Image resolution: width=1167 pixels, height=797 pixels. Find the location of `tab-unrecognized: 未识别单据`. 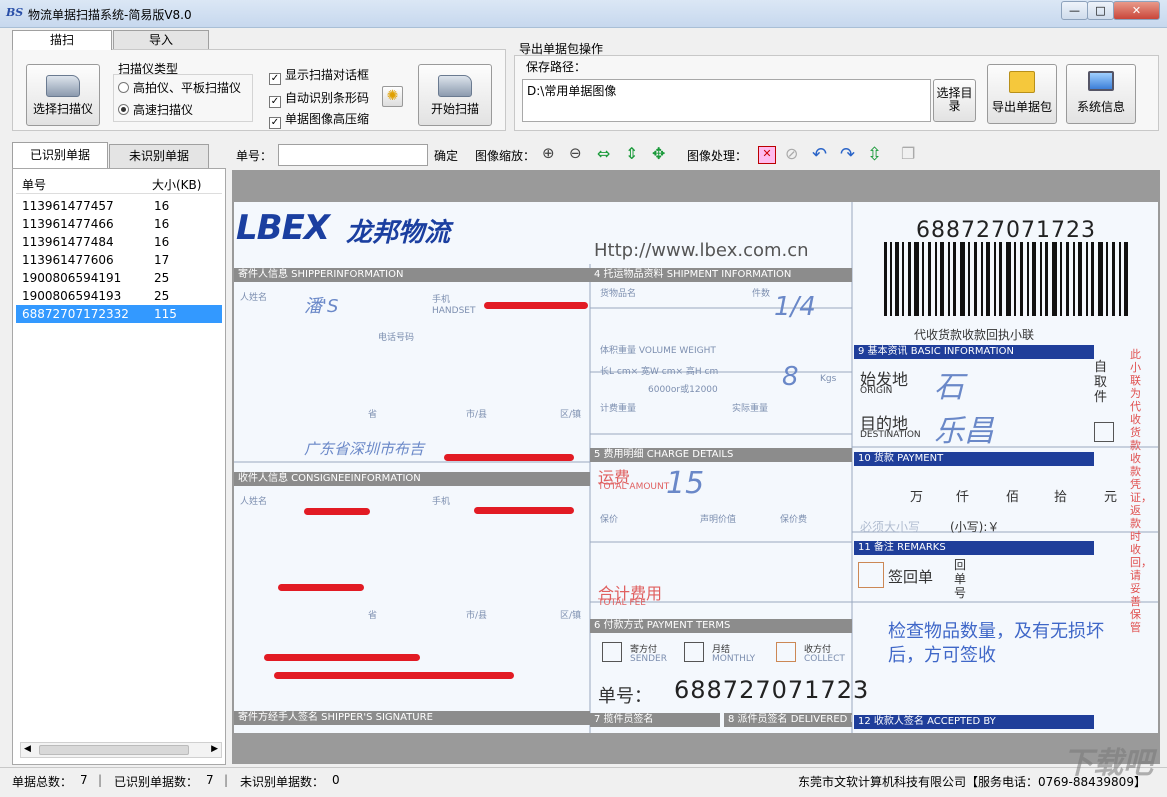

tab-unrecognized: 未识别单据 is located at coordinates (159, 156).